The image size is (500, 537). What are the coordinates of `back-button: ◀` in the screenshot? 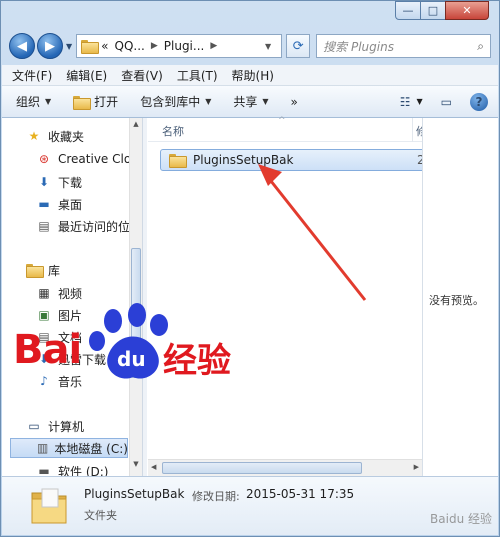 It's located at (22, 46).